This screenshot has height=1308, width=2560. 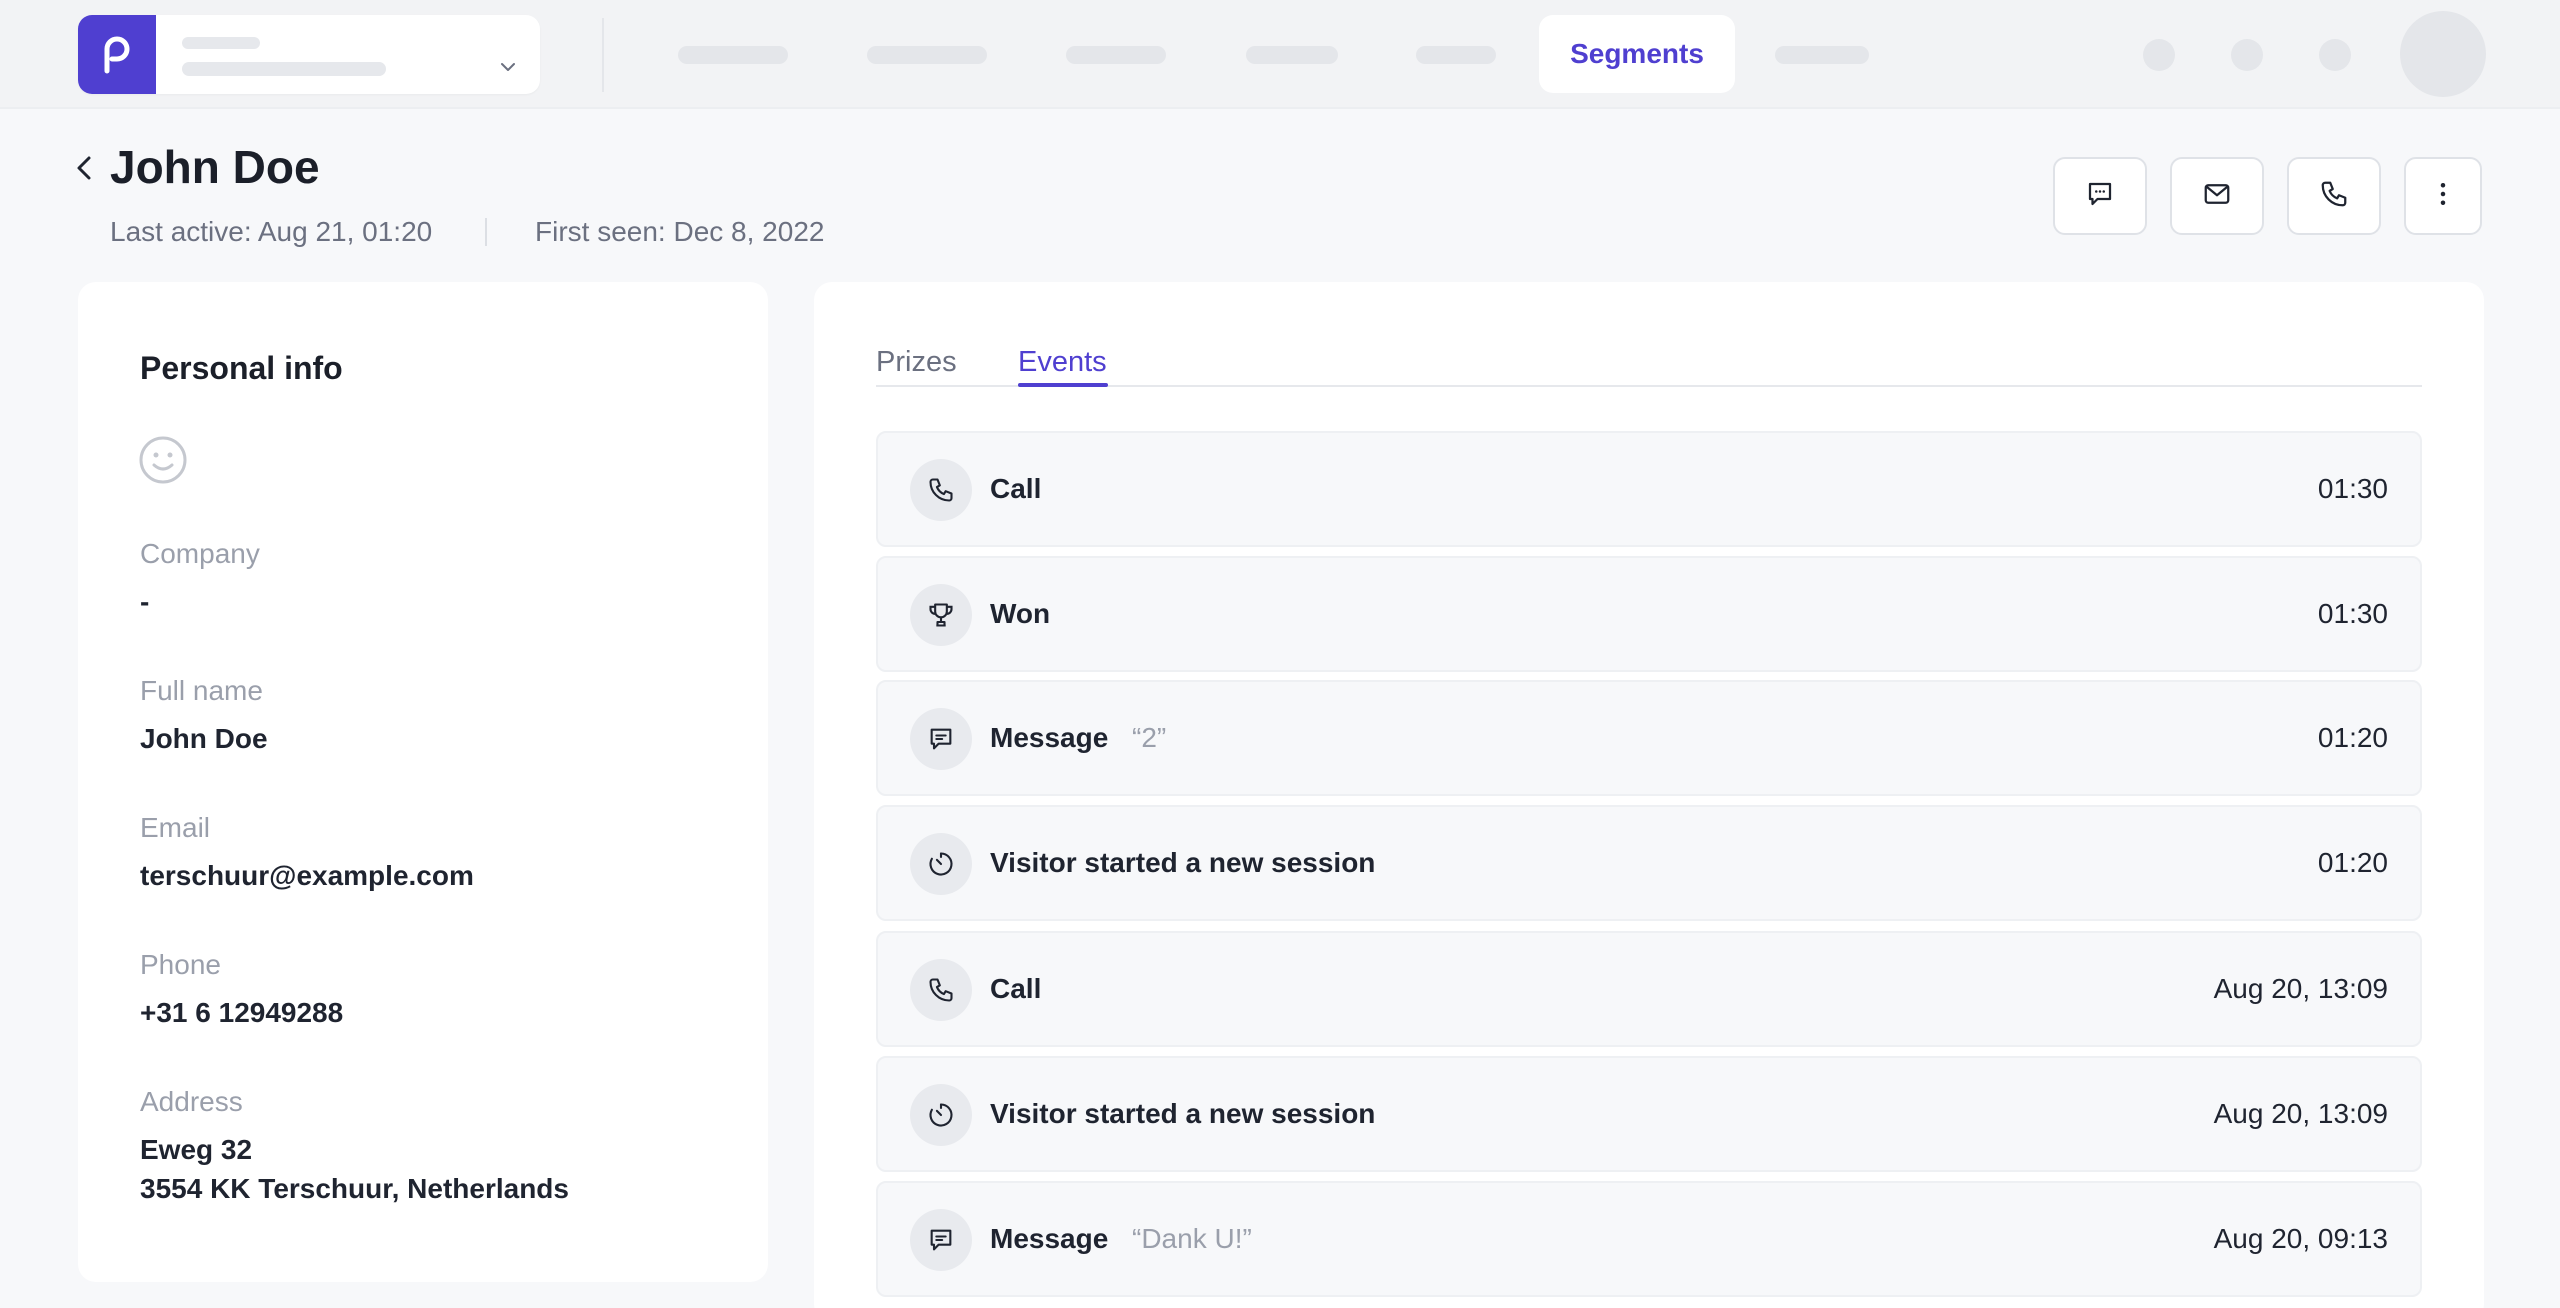 I want to click on first-seen-text: First seen: Dec 8, 2022, so click(x=680, y=231).